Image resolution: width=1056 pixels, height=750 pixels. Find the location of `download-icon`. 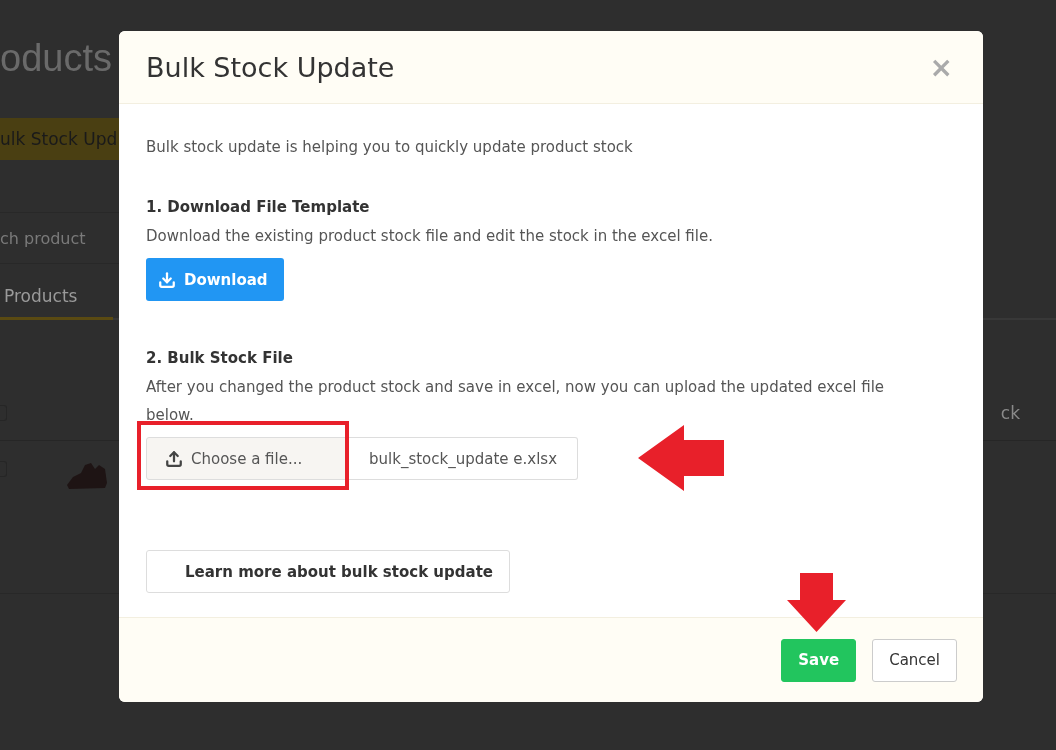

download-icon is located at coordinates (167, 279).